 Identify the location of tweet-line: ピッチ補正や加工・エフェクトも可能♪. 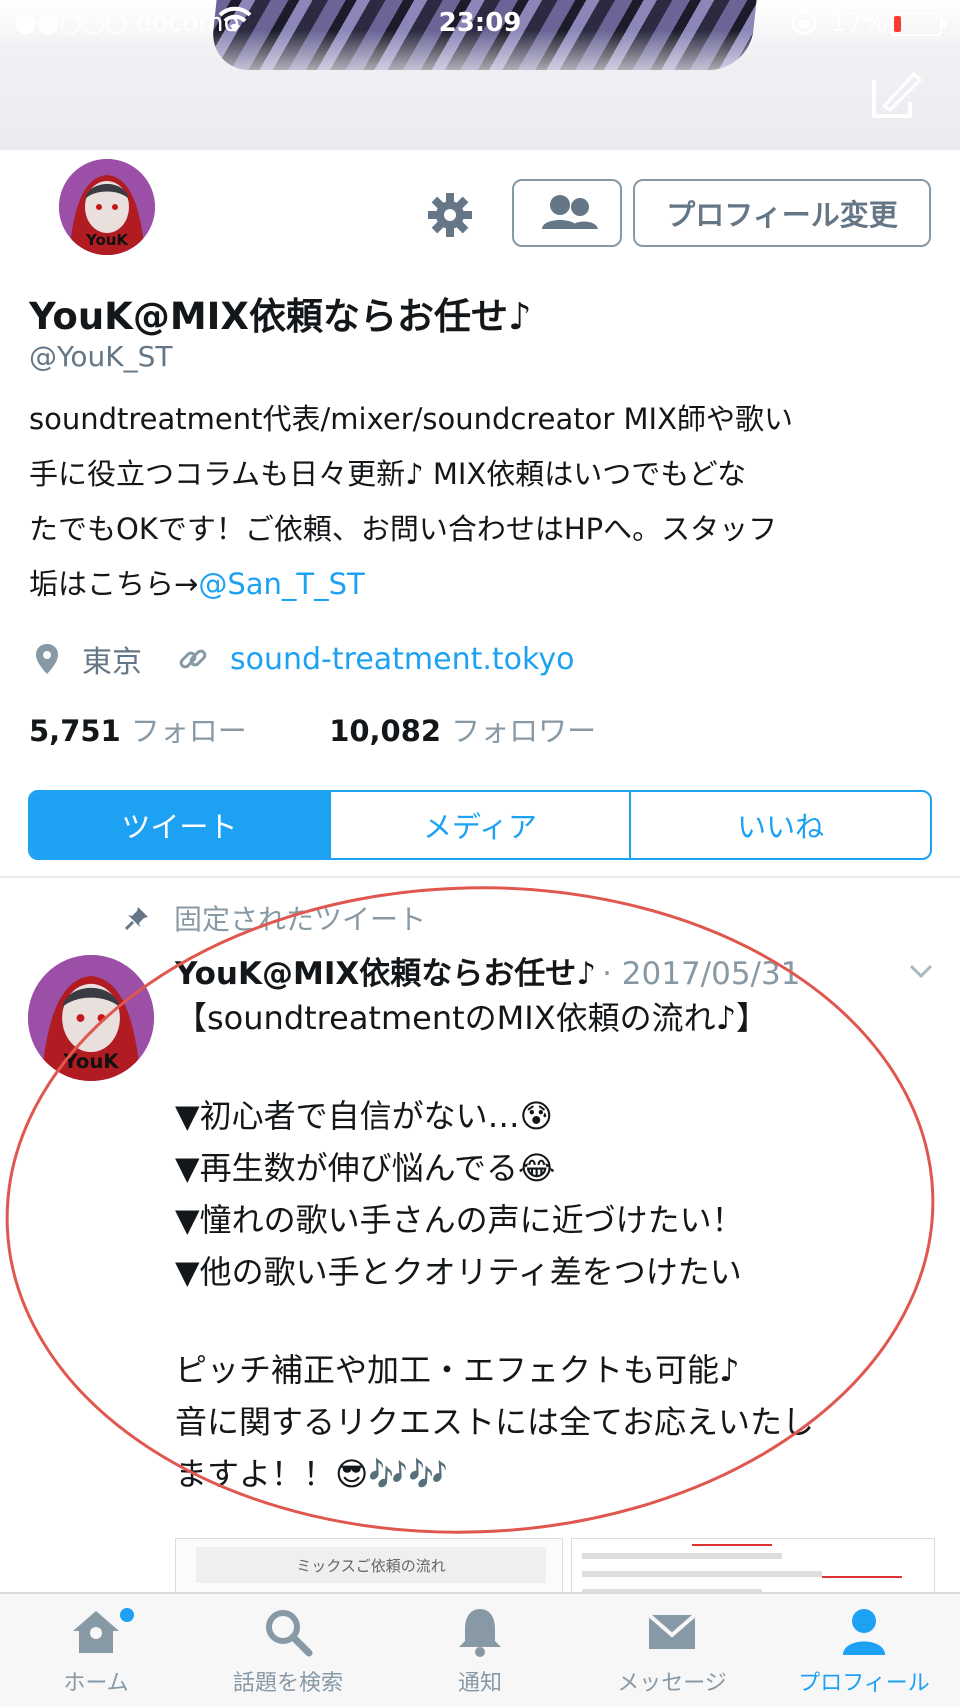
(457, 1370).